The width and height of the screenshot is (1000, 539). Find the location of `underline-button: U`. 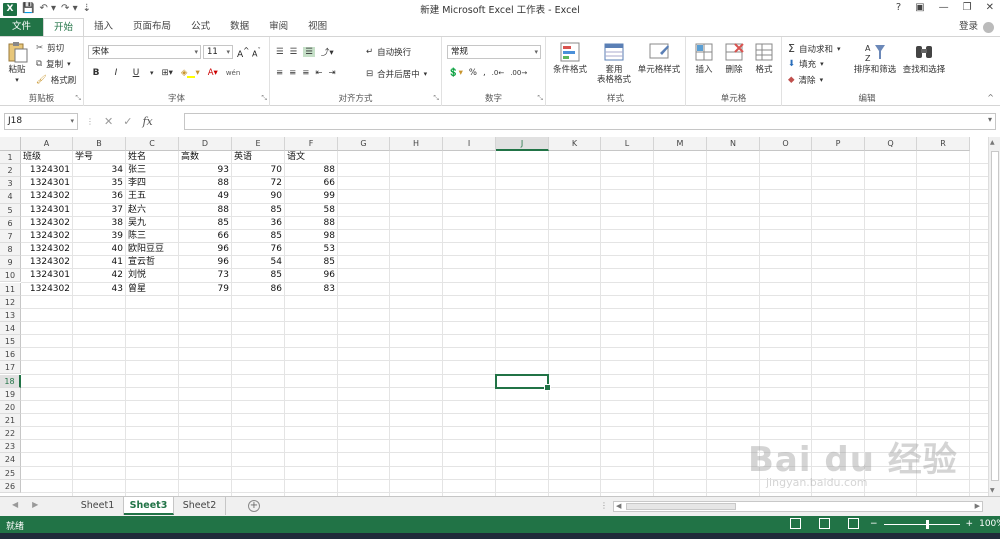

underline-button: U is located at coordinates (136, 73).